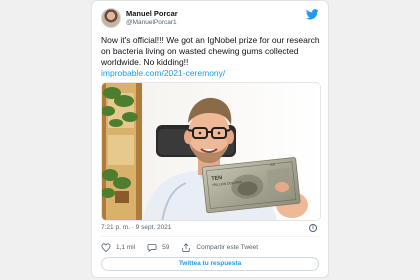  Describe the element at coordinates (166, 247) in the screenshot. I see `reply-count: 59` at that location.